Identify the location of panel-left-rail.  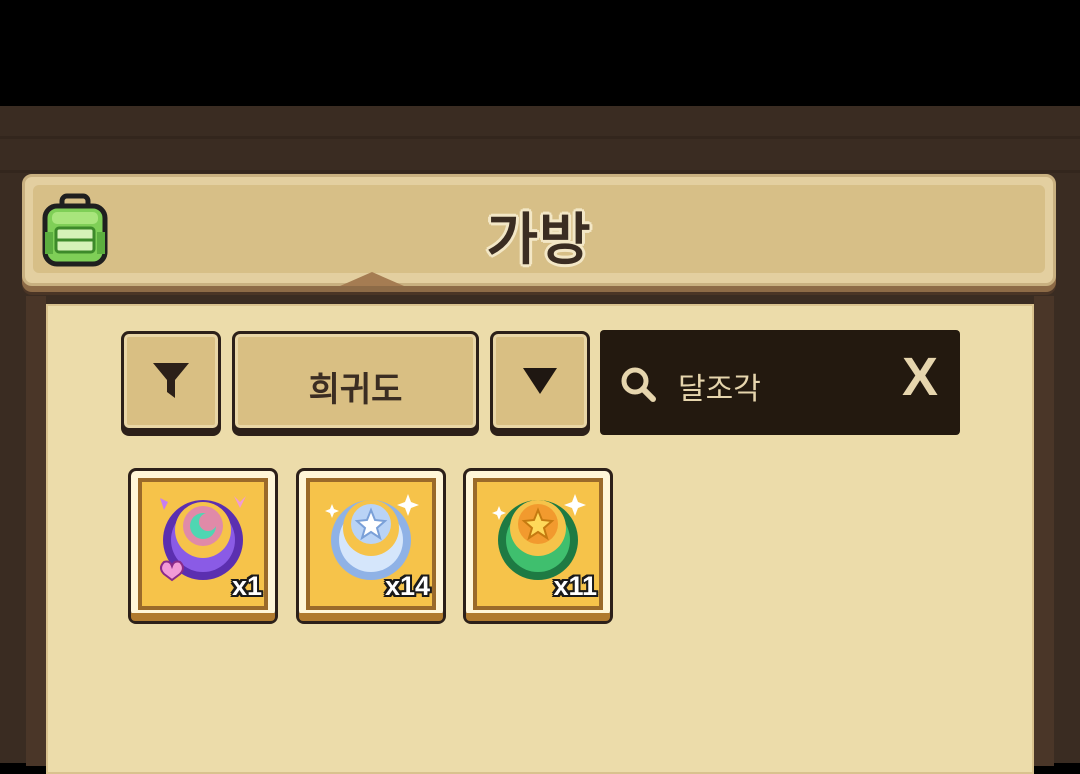
(36, 531).